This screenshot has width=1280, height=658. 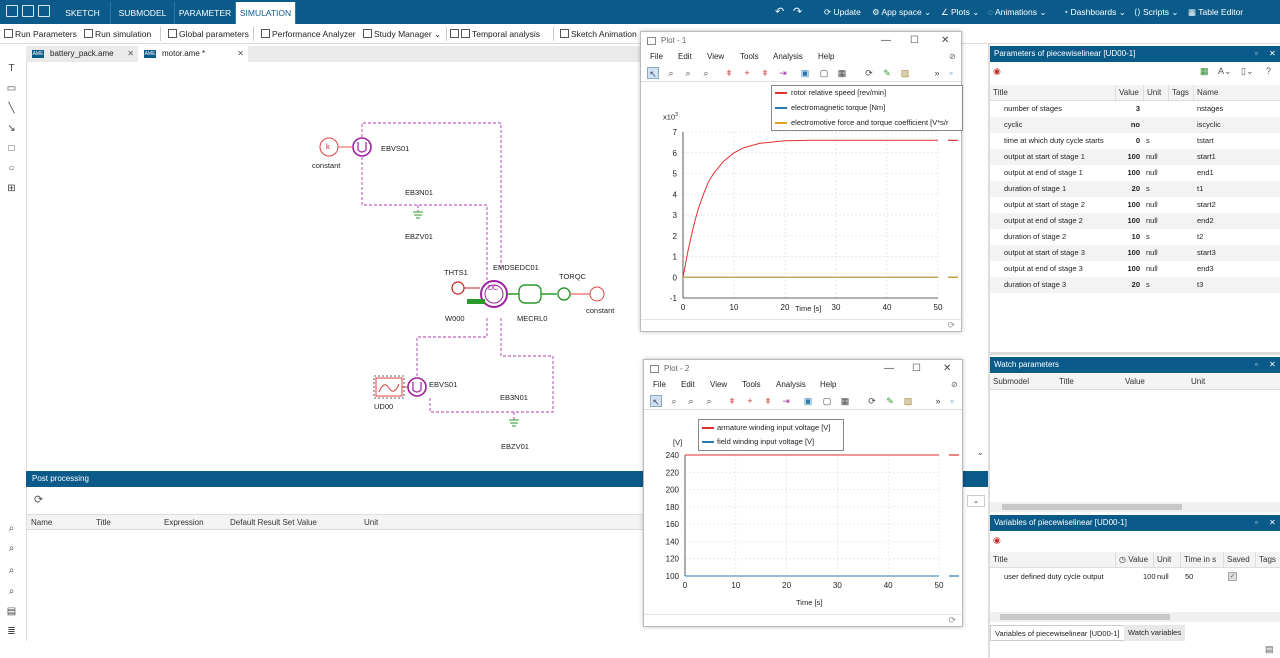 I want to click on parameter-row: duration of stage 3 20 s t3, so click(x=1135, y=285).